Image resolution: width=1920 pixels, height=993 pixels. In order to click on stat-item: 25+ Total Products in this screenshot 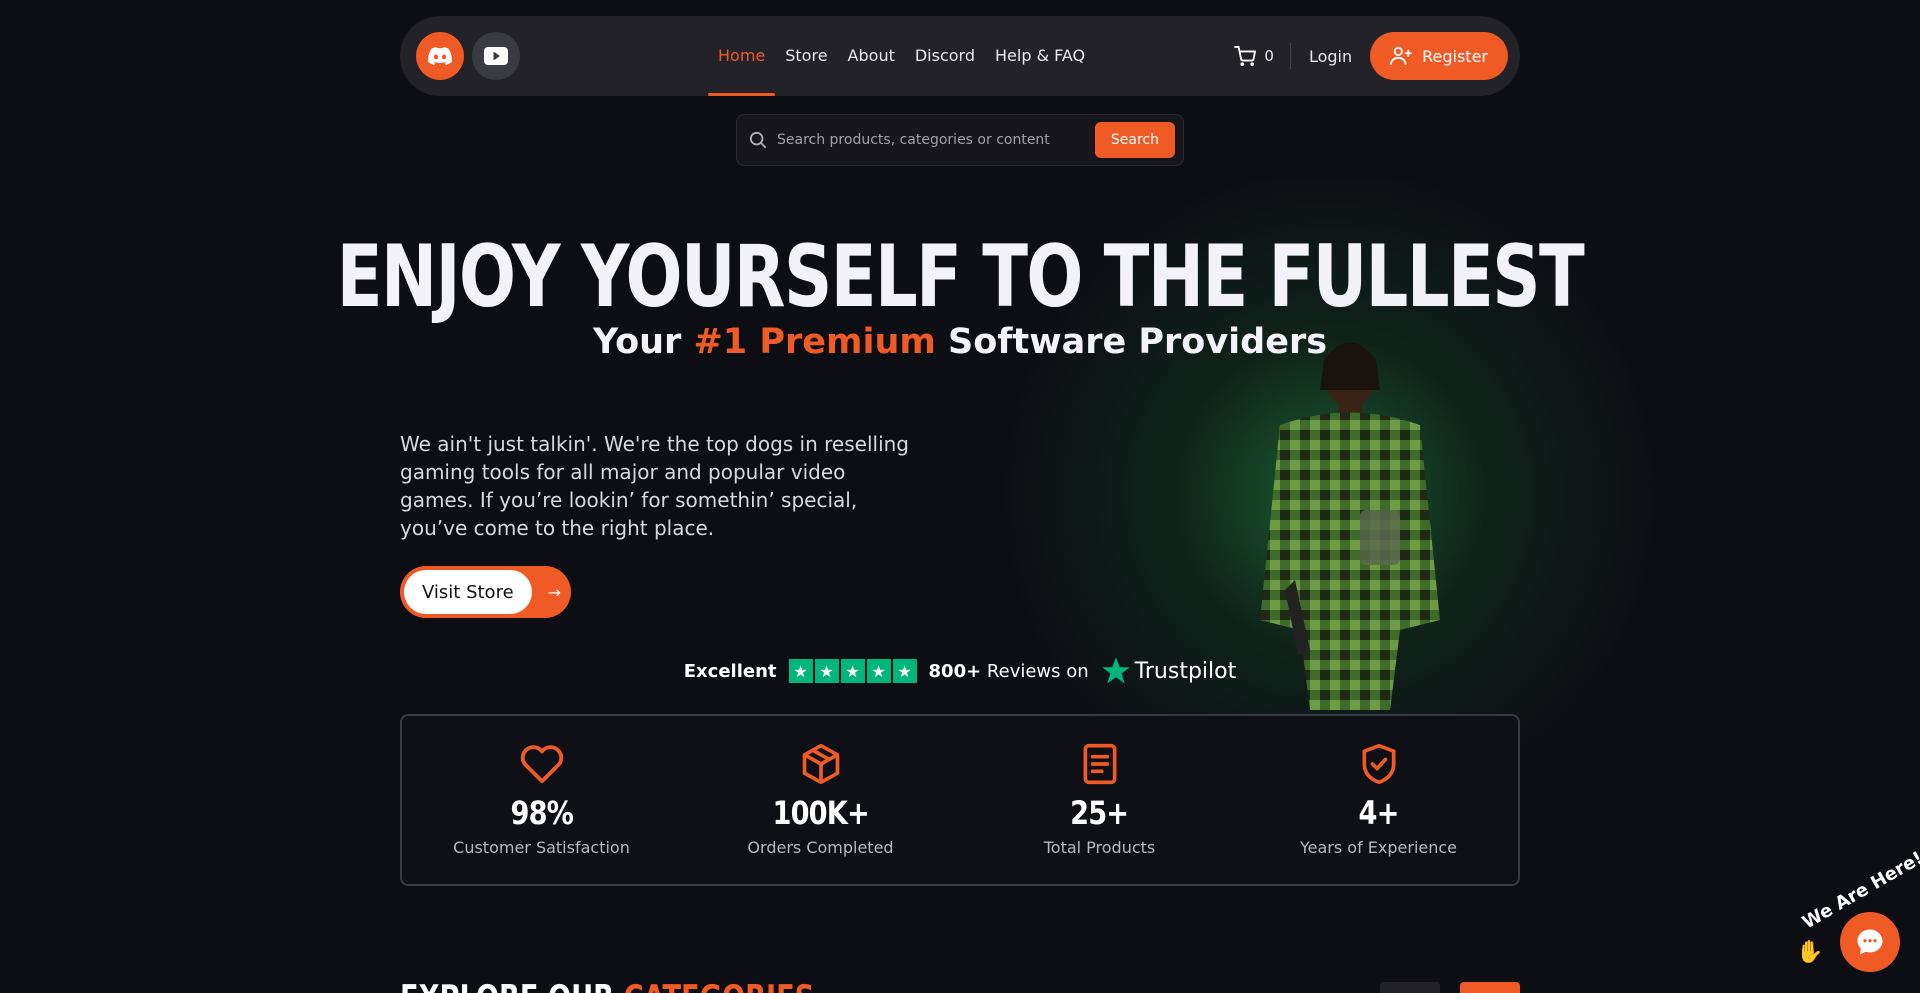, I will do `click(1099, 800)`.